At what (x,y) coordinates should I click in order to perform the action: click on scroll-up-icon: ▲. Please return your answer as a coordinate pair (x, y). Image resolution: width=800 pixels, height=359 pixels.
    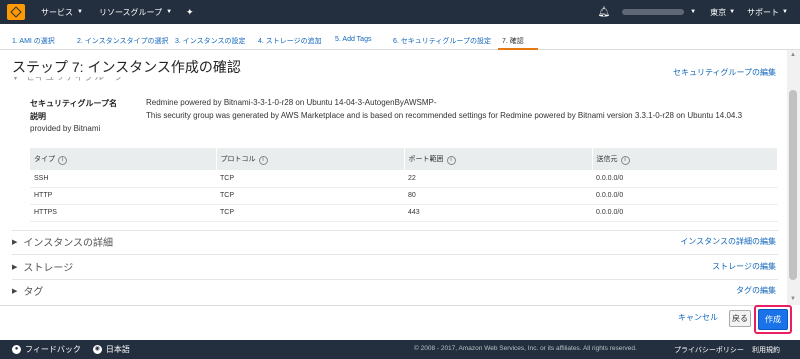
    Looking at the image, I should click on (793, 55).